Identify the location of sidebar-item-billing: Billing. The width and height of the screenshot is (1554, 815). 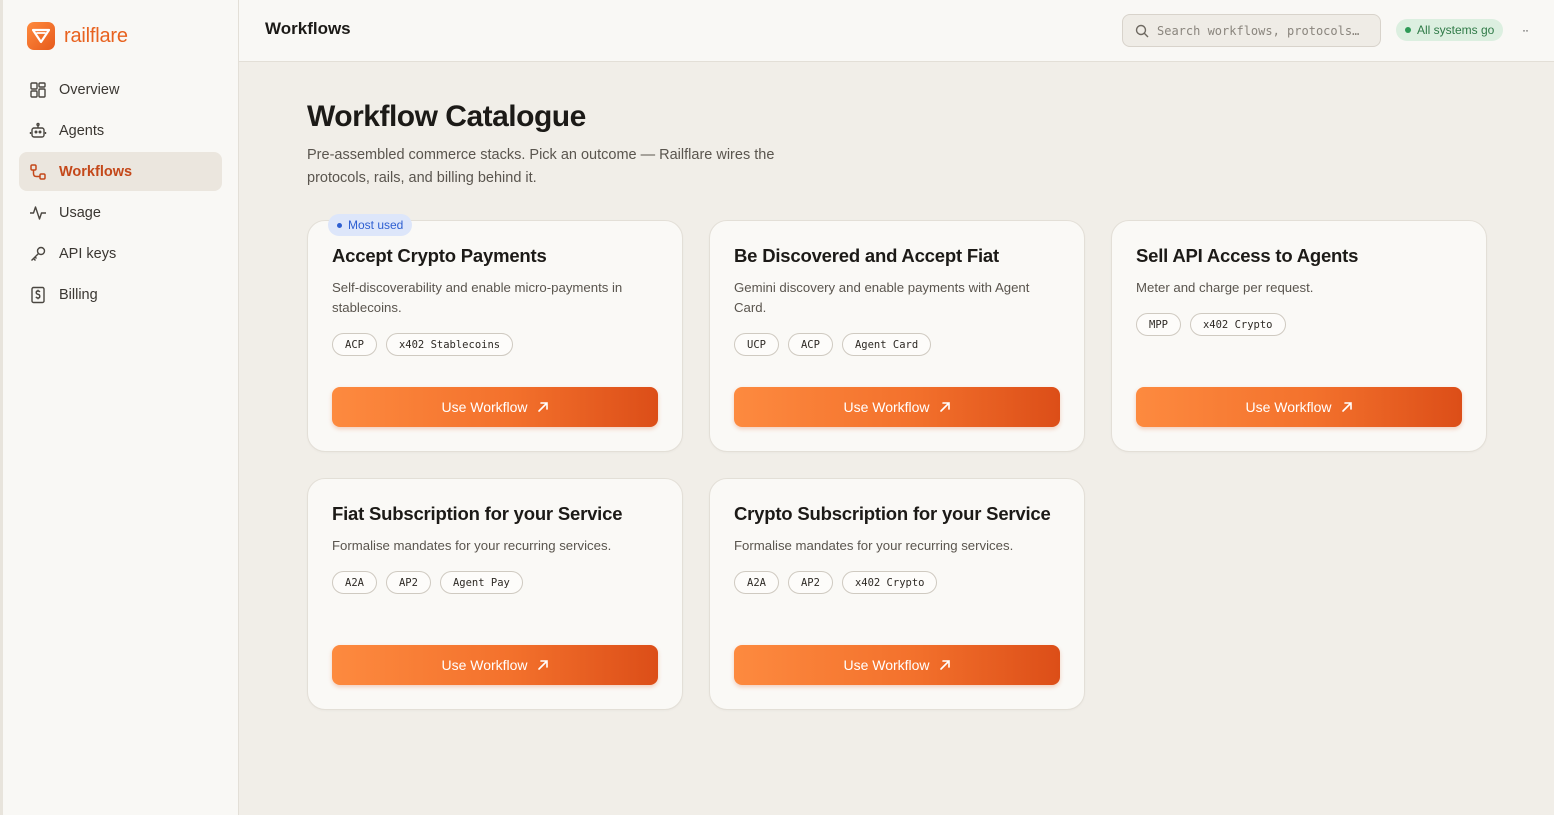
(120, 294).